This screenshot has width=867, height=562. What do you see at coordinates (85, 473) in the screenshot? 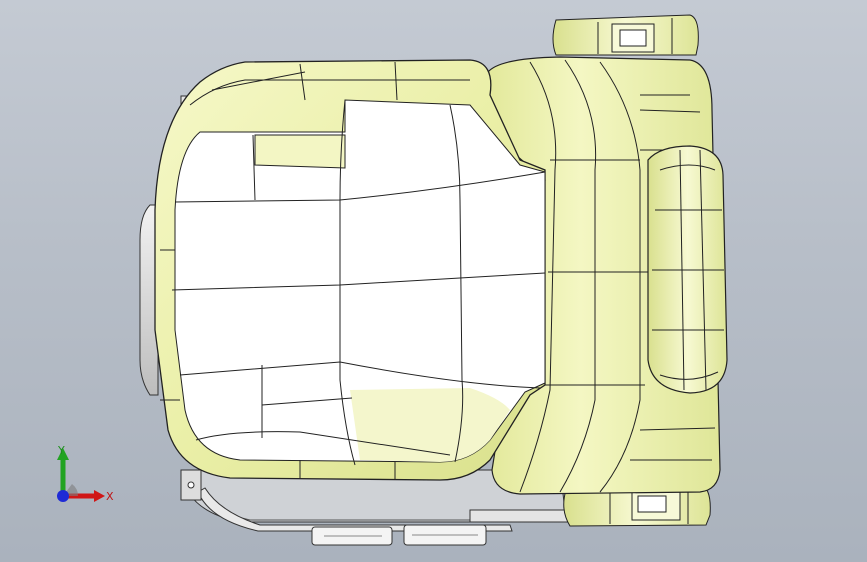
I see `coordinate-triad: Y X` at bounding box center [85, 473].